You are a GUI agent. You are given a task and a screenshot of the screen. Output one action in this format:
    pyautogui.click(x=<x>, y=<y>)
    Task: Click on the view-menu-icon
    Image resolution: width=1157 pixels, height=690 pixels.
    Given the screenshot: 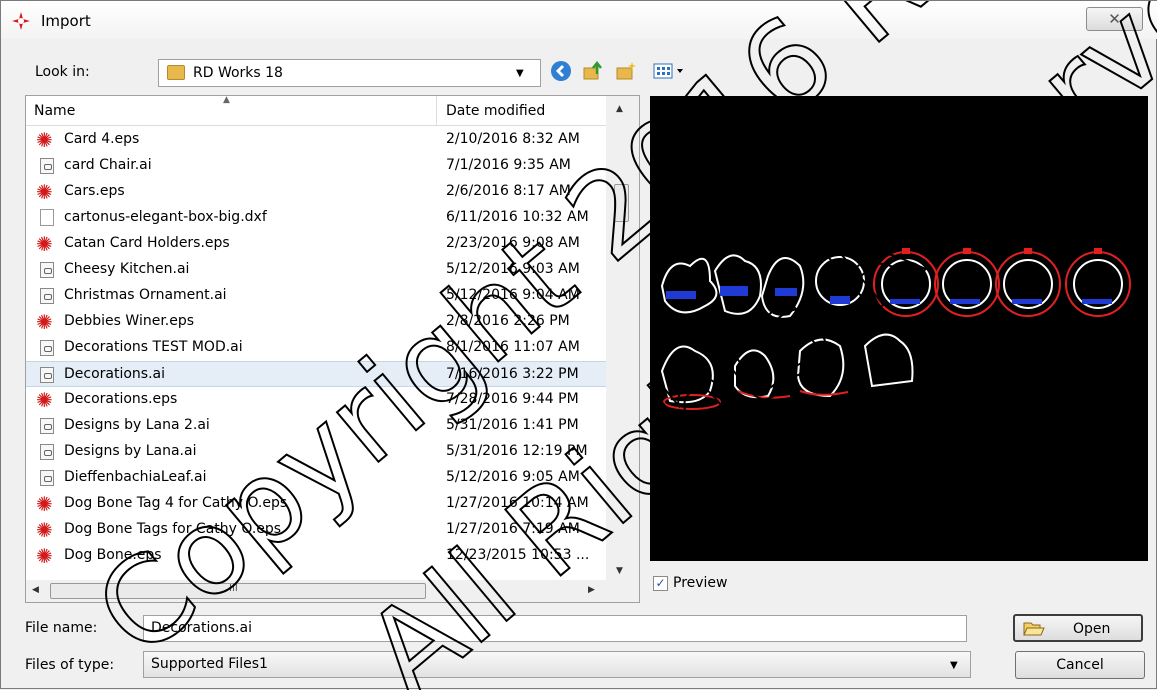 What is the action you would take?
    pyautogui.click(x=668, y=71)
    